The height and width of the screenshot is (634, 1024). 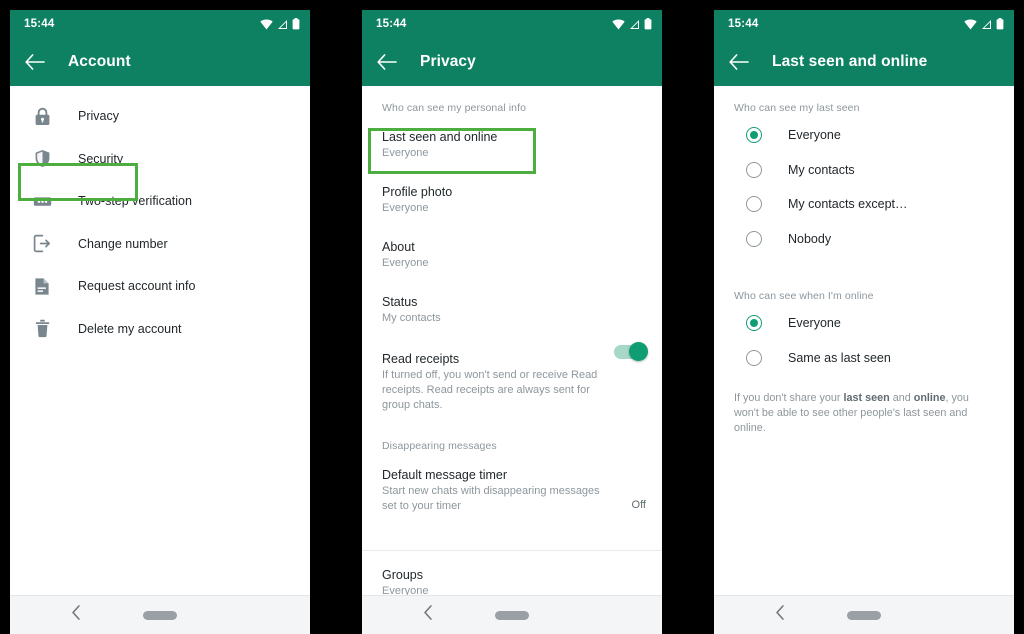 I want to click on sidebar-item-delete-my-account: Delete my account, so click(x=160, y=329).